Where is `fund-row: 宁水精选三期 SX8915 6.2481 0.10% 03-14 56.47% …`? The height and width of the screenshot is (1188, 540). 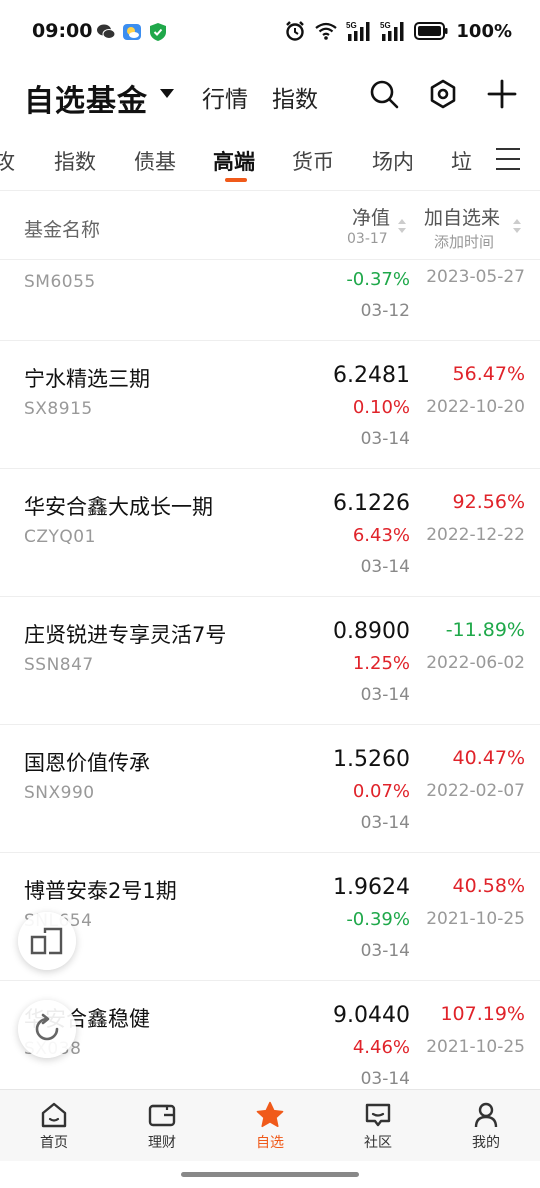 fund-row: 宁水精选三期 SX8915 6.2481 0.10% 03-14 56.47% … is located at coordinates (270, 405).